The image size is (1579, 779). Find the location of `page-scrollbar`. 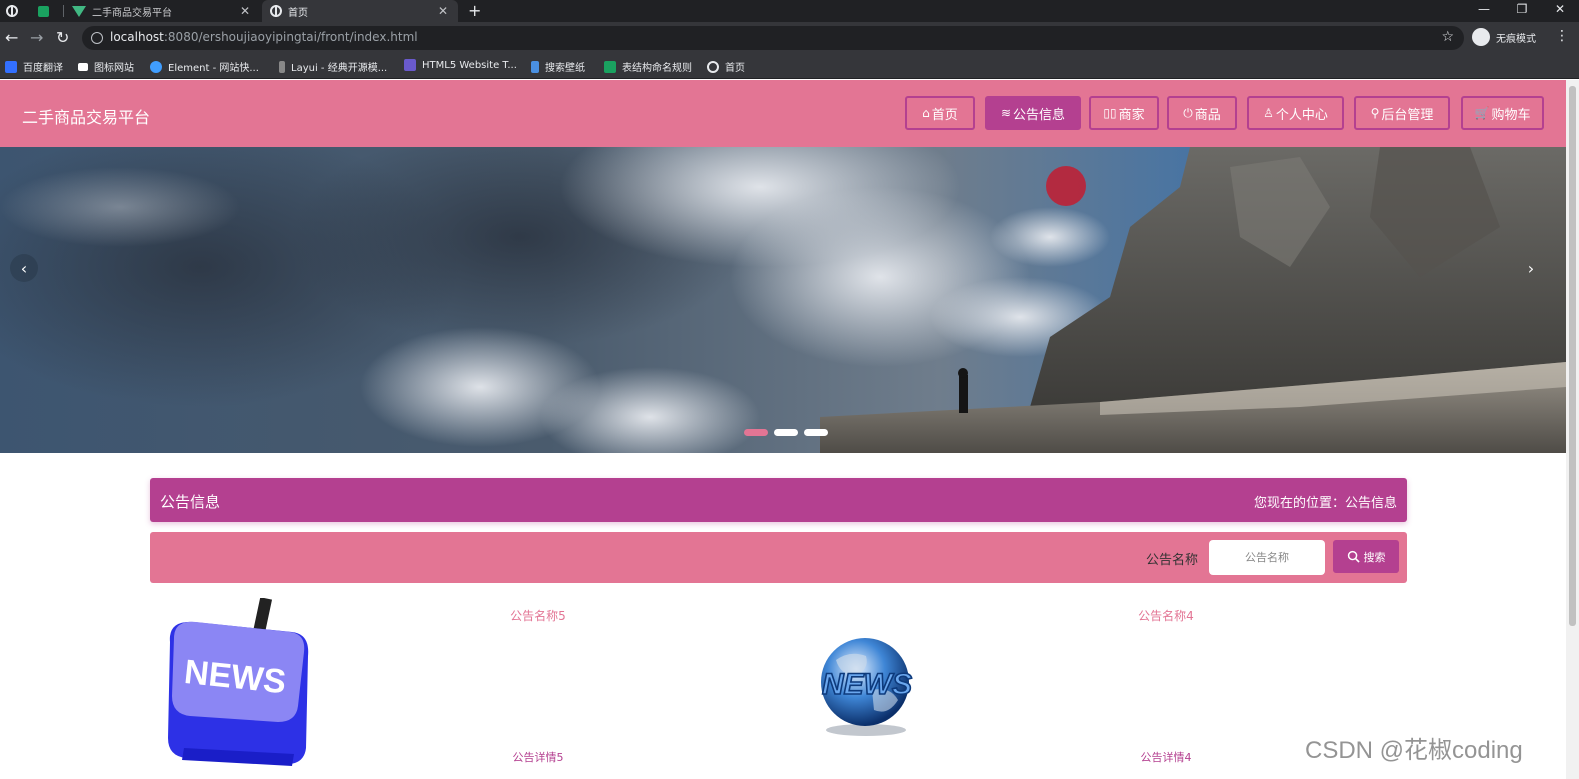

page-scrollbar is located at coordinates (1572, 429).